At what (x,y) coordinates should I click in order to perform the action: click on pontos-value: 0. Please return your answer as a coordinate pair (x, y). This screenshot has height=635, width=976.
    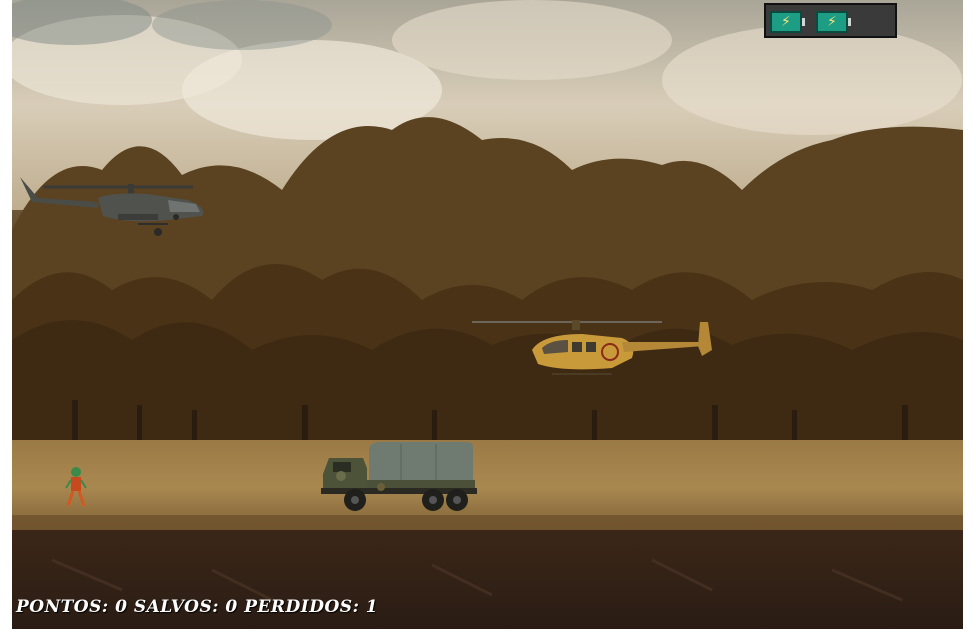
    Looking at the image, I should click on (121, 607).